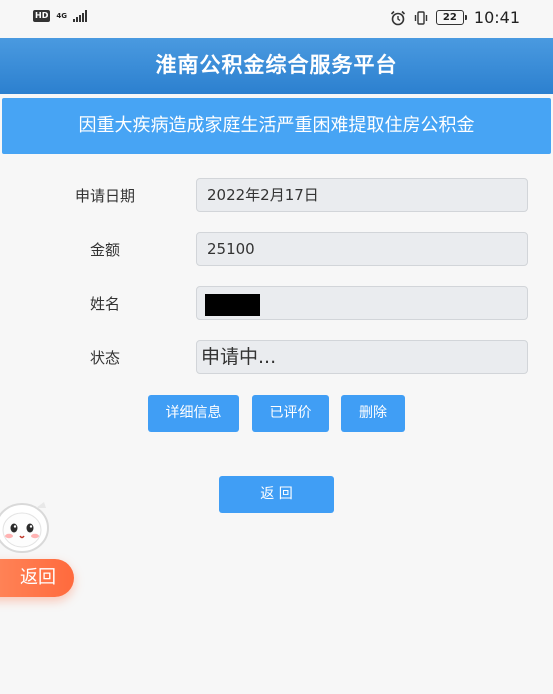 Image resolution: width=553 pixels, height=694 pixels. I want to click on name-label: 姓名, so click(104, 304).